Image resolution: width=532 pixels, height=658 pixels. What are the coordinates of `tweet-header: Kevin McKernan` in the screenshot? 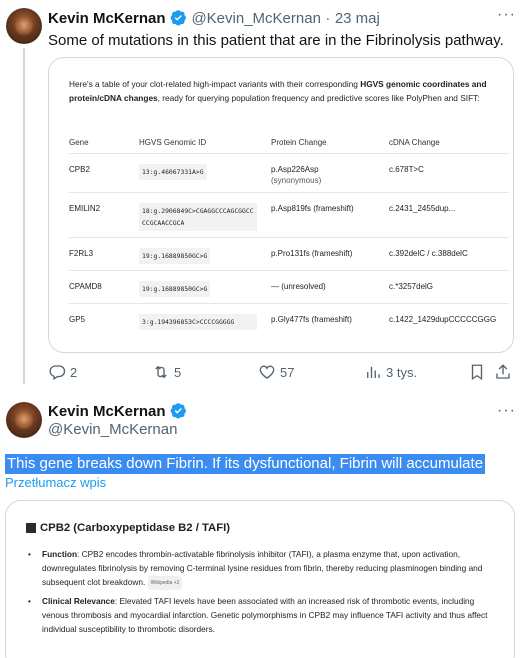 It's located at (117, 411).